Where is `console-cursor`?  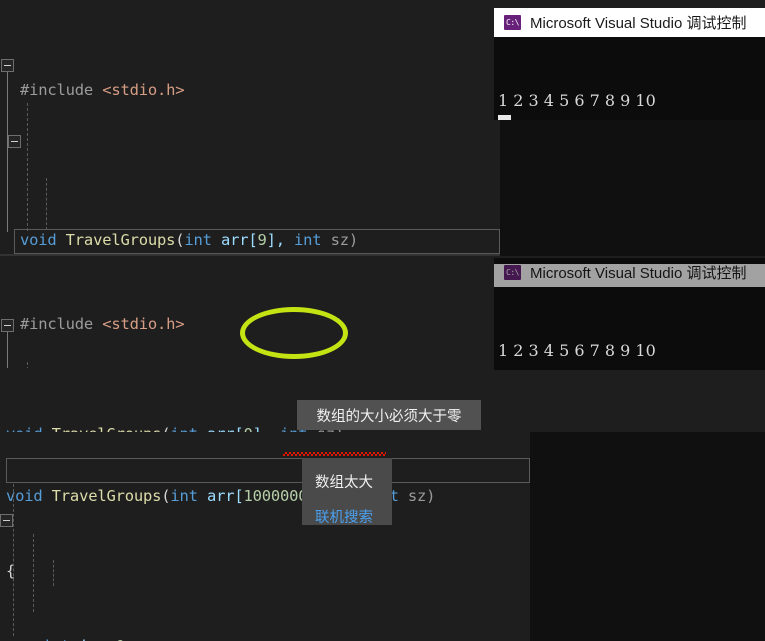
console-cursor is located at coordinates (504, 117).